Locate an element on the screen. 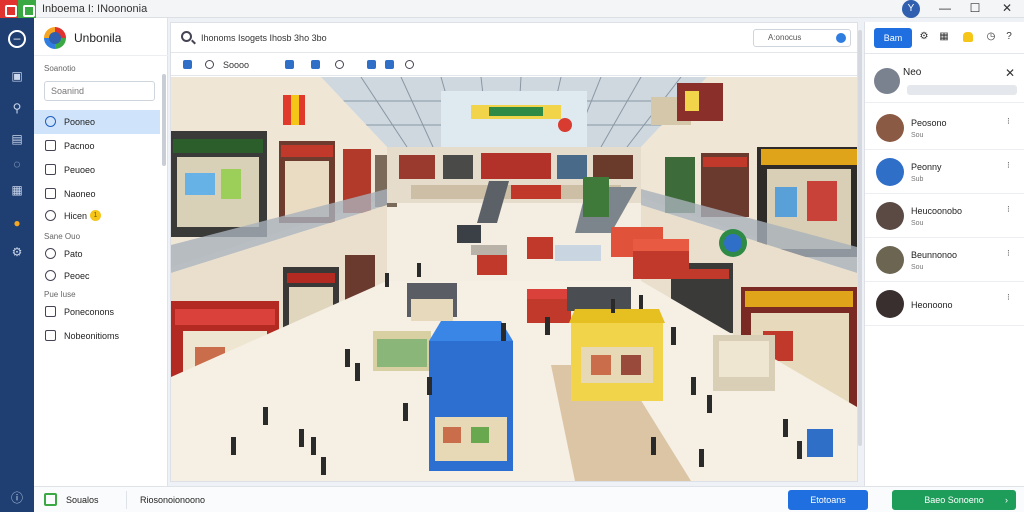  history-icon: ◷ is located at coordinates (991, 37).